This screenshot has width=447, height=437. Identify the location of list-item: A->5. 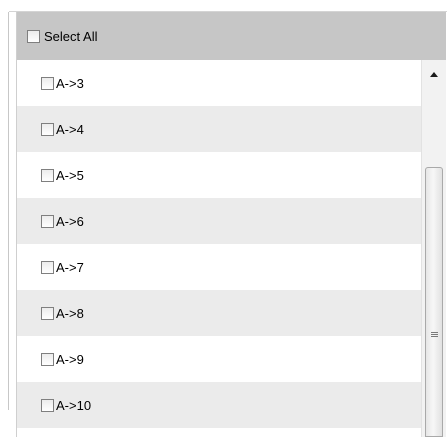
(231, 175).